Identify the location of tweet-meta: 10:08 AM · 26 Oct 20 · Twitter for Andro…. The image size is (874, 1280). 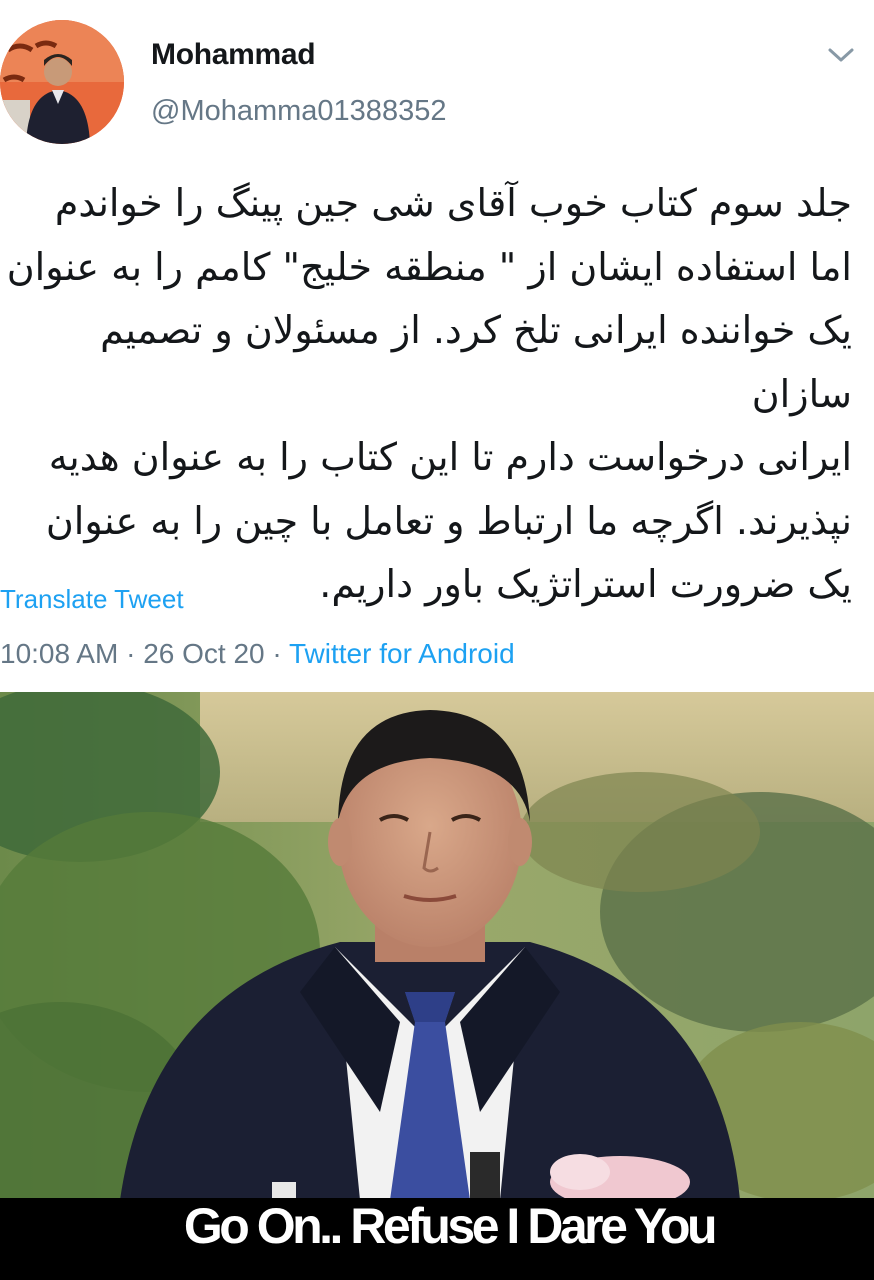
(257, 654).